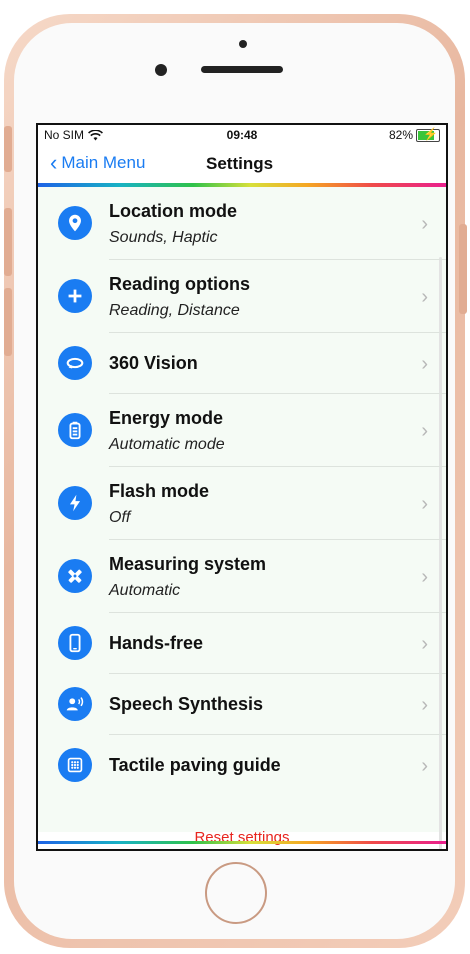 This screenshot has height=954, width=470. Describe the element at coordinates (186, 704) in the screenshot. I see `row-title: Speech Synthesis` at that location.